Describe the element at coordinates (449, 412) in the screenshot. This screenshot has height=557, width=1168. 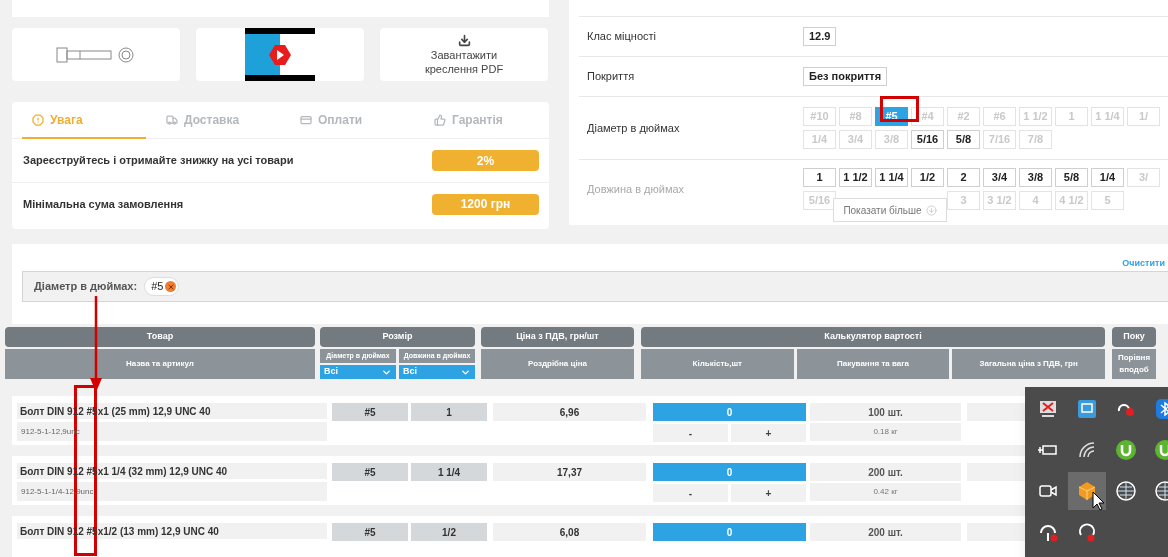
I see `table-cell: 1` at that location.